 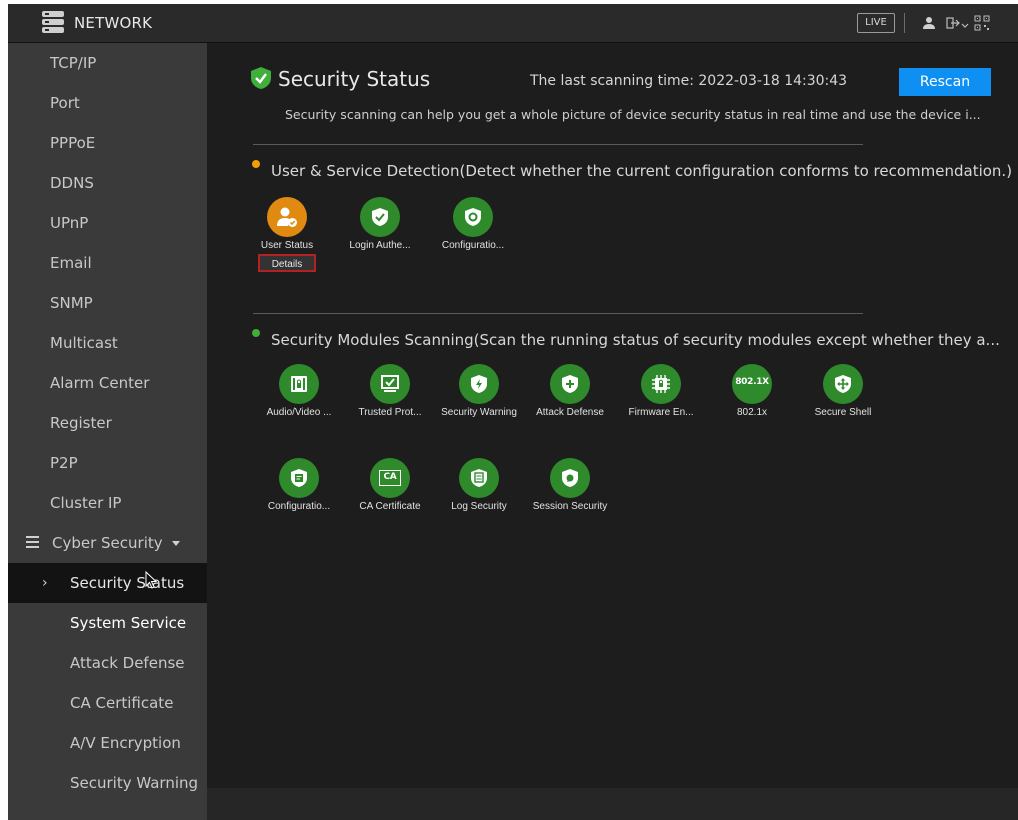 What do you see at coordinates (73, 143) in the screenshot?
I see `sidebar-item-label: PPPoE` at bounding box center [73, 143].